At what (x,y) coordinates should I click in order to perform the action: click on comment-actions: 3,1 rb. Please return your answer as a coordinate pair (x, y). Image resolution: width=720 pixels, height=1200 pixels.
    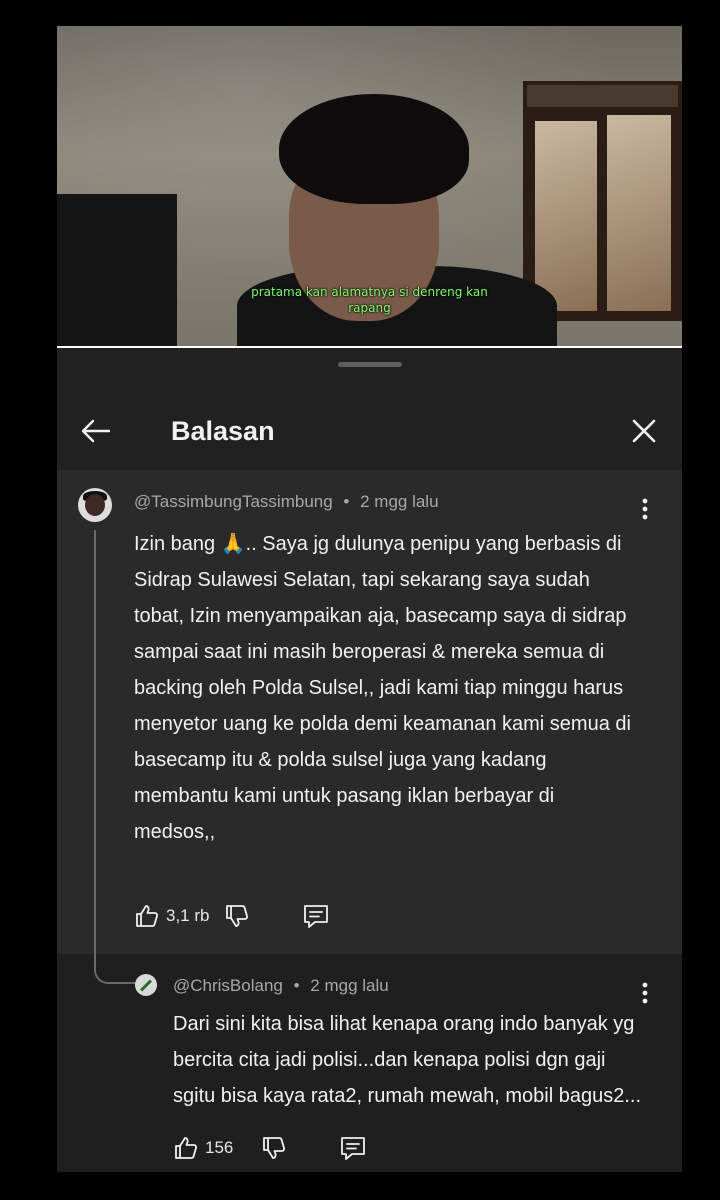
    Looking at the image, I should click on (264, 916).